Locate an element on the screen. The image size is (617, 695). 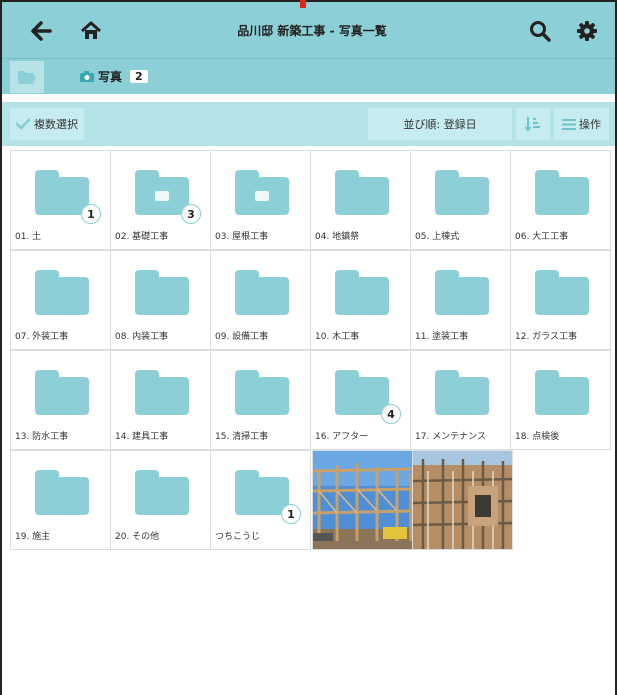
folder-tile: 17. メンテナンス is located at coordinates (460, 400).